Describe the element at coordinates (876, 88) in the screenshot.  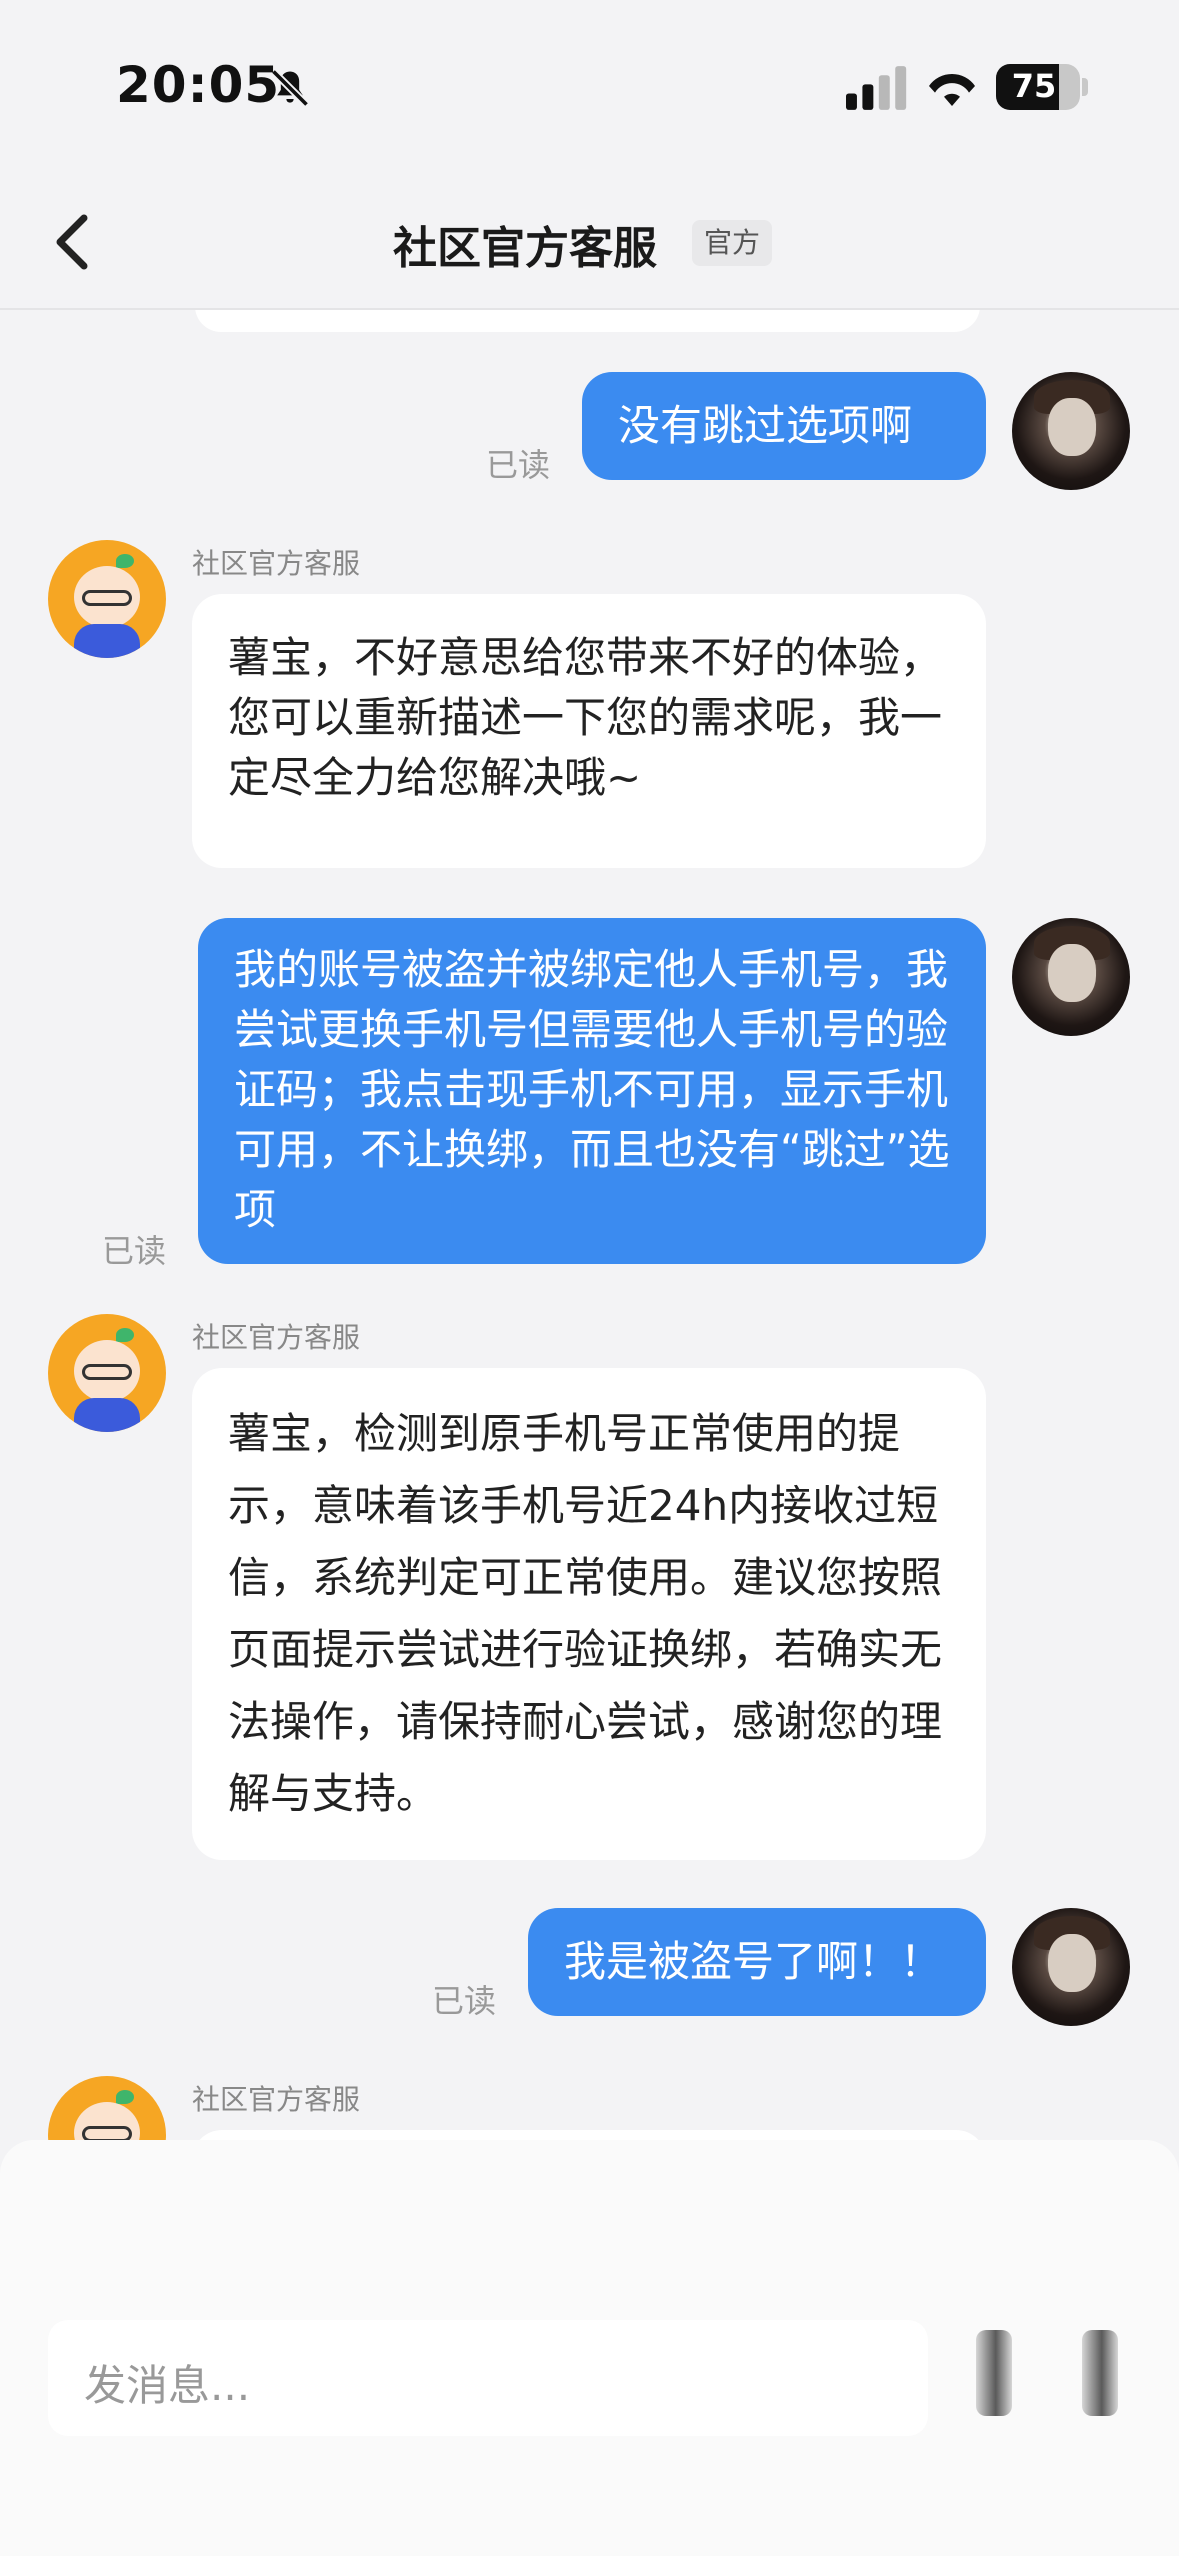
I see `signal-icon` at that location.